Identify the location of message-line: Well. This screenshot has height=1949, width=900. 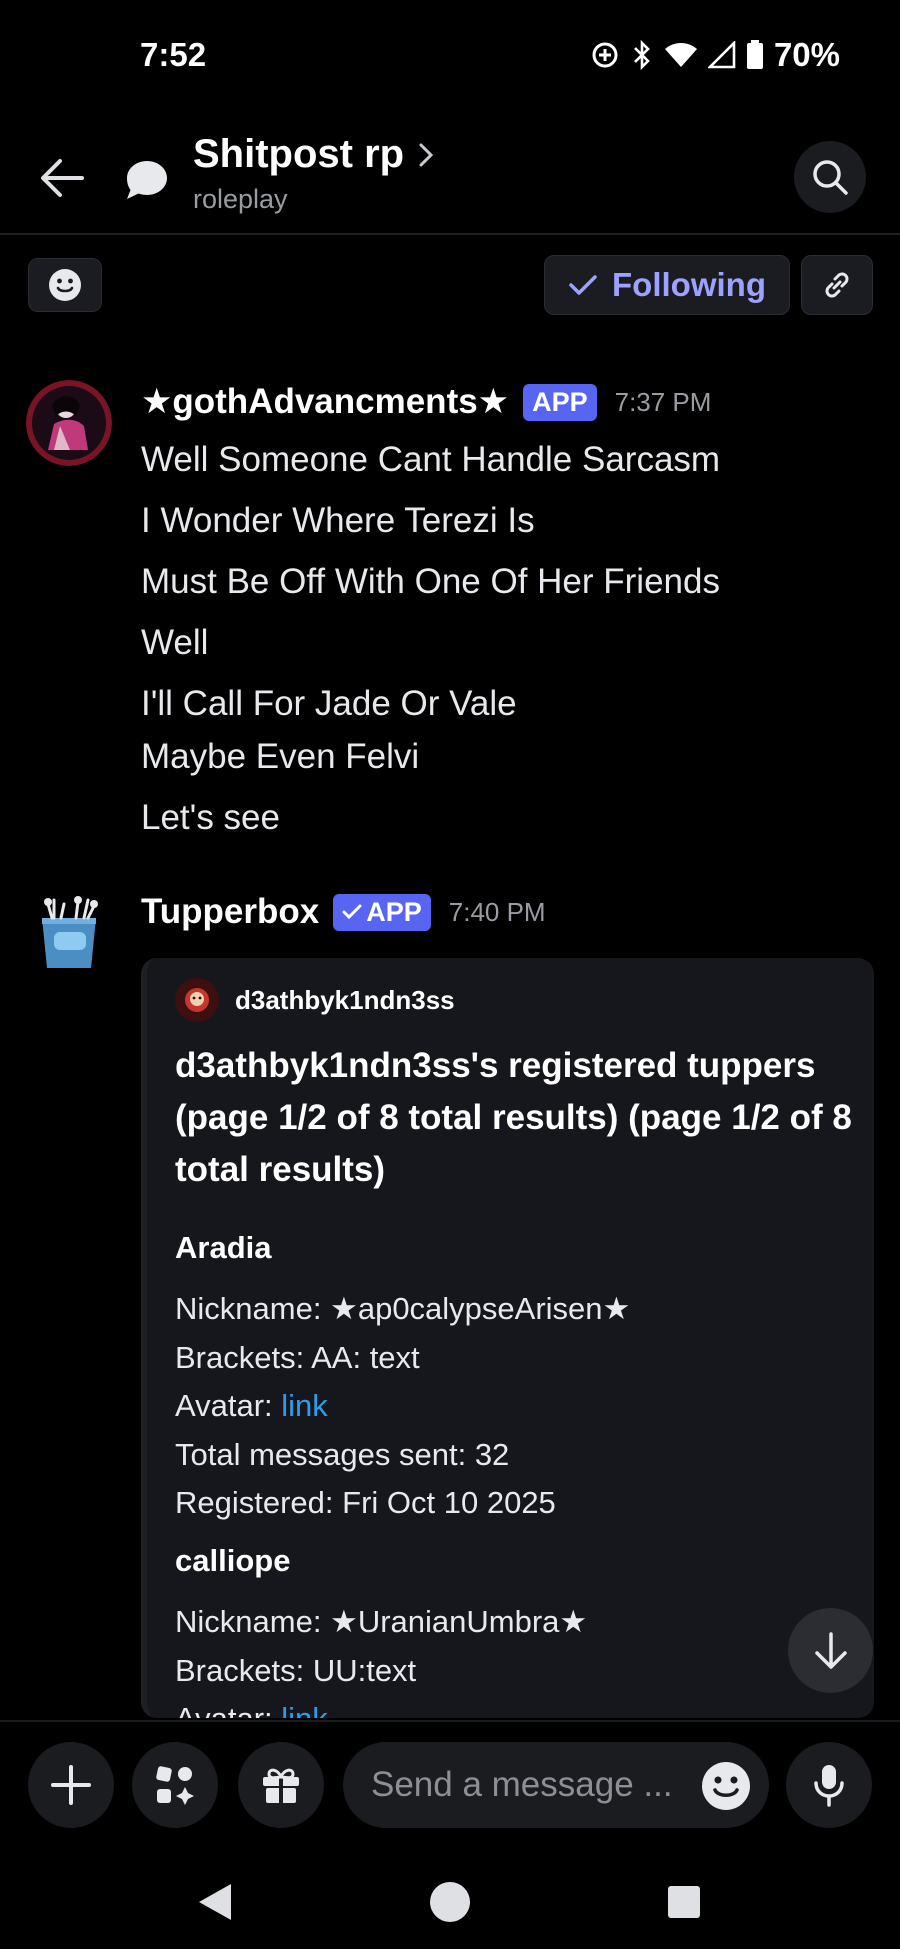
(175, 642).